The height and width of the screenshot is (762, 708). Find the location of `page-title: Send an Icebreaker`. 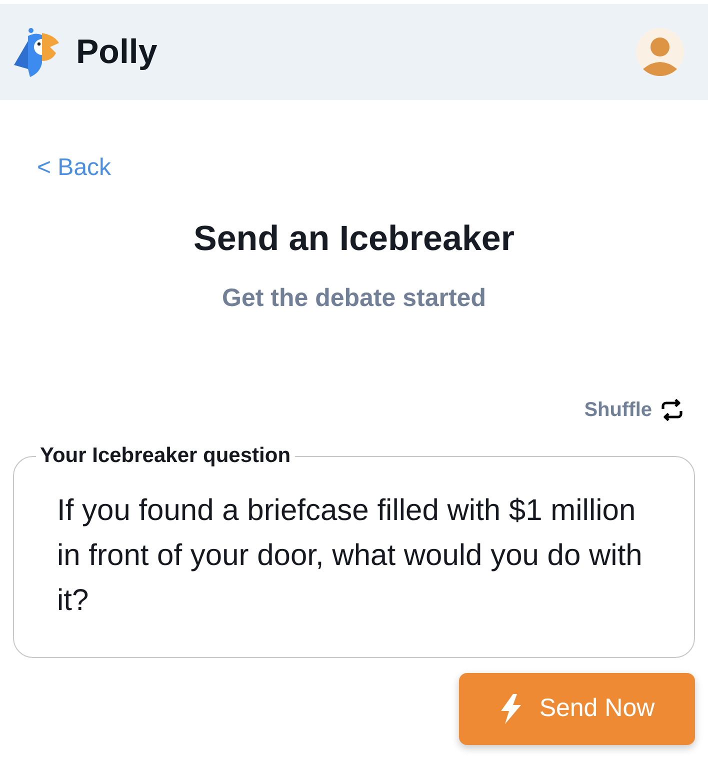

page-title: Send an Icebreaker is located at coordinates (354, 238).